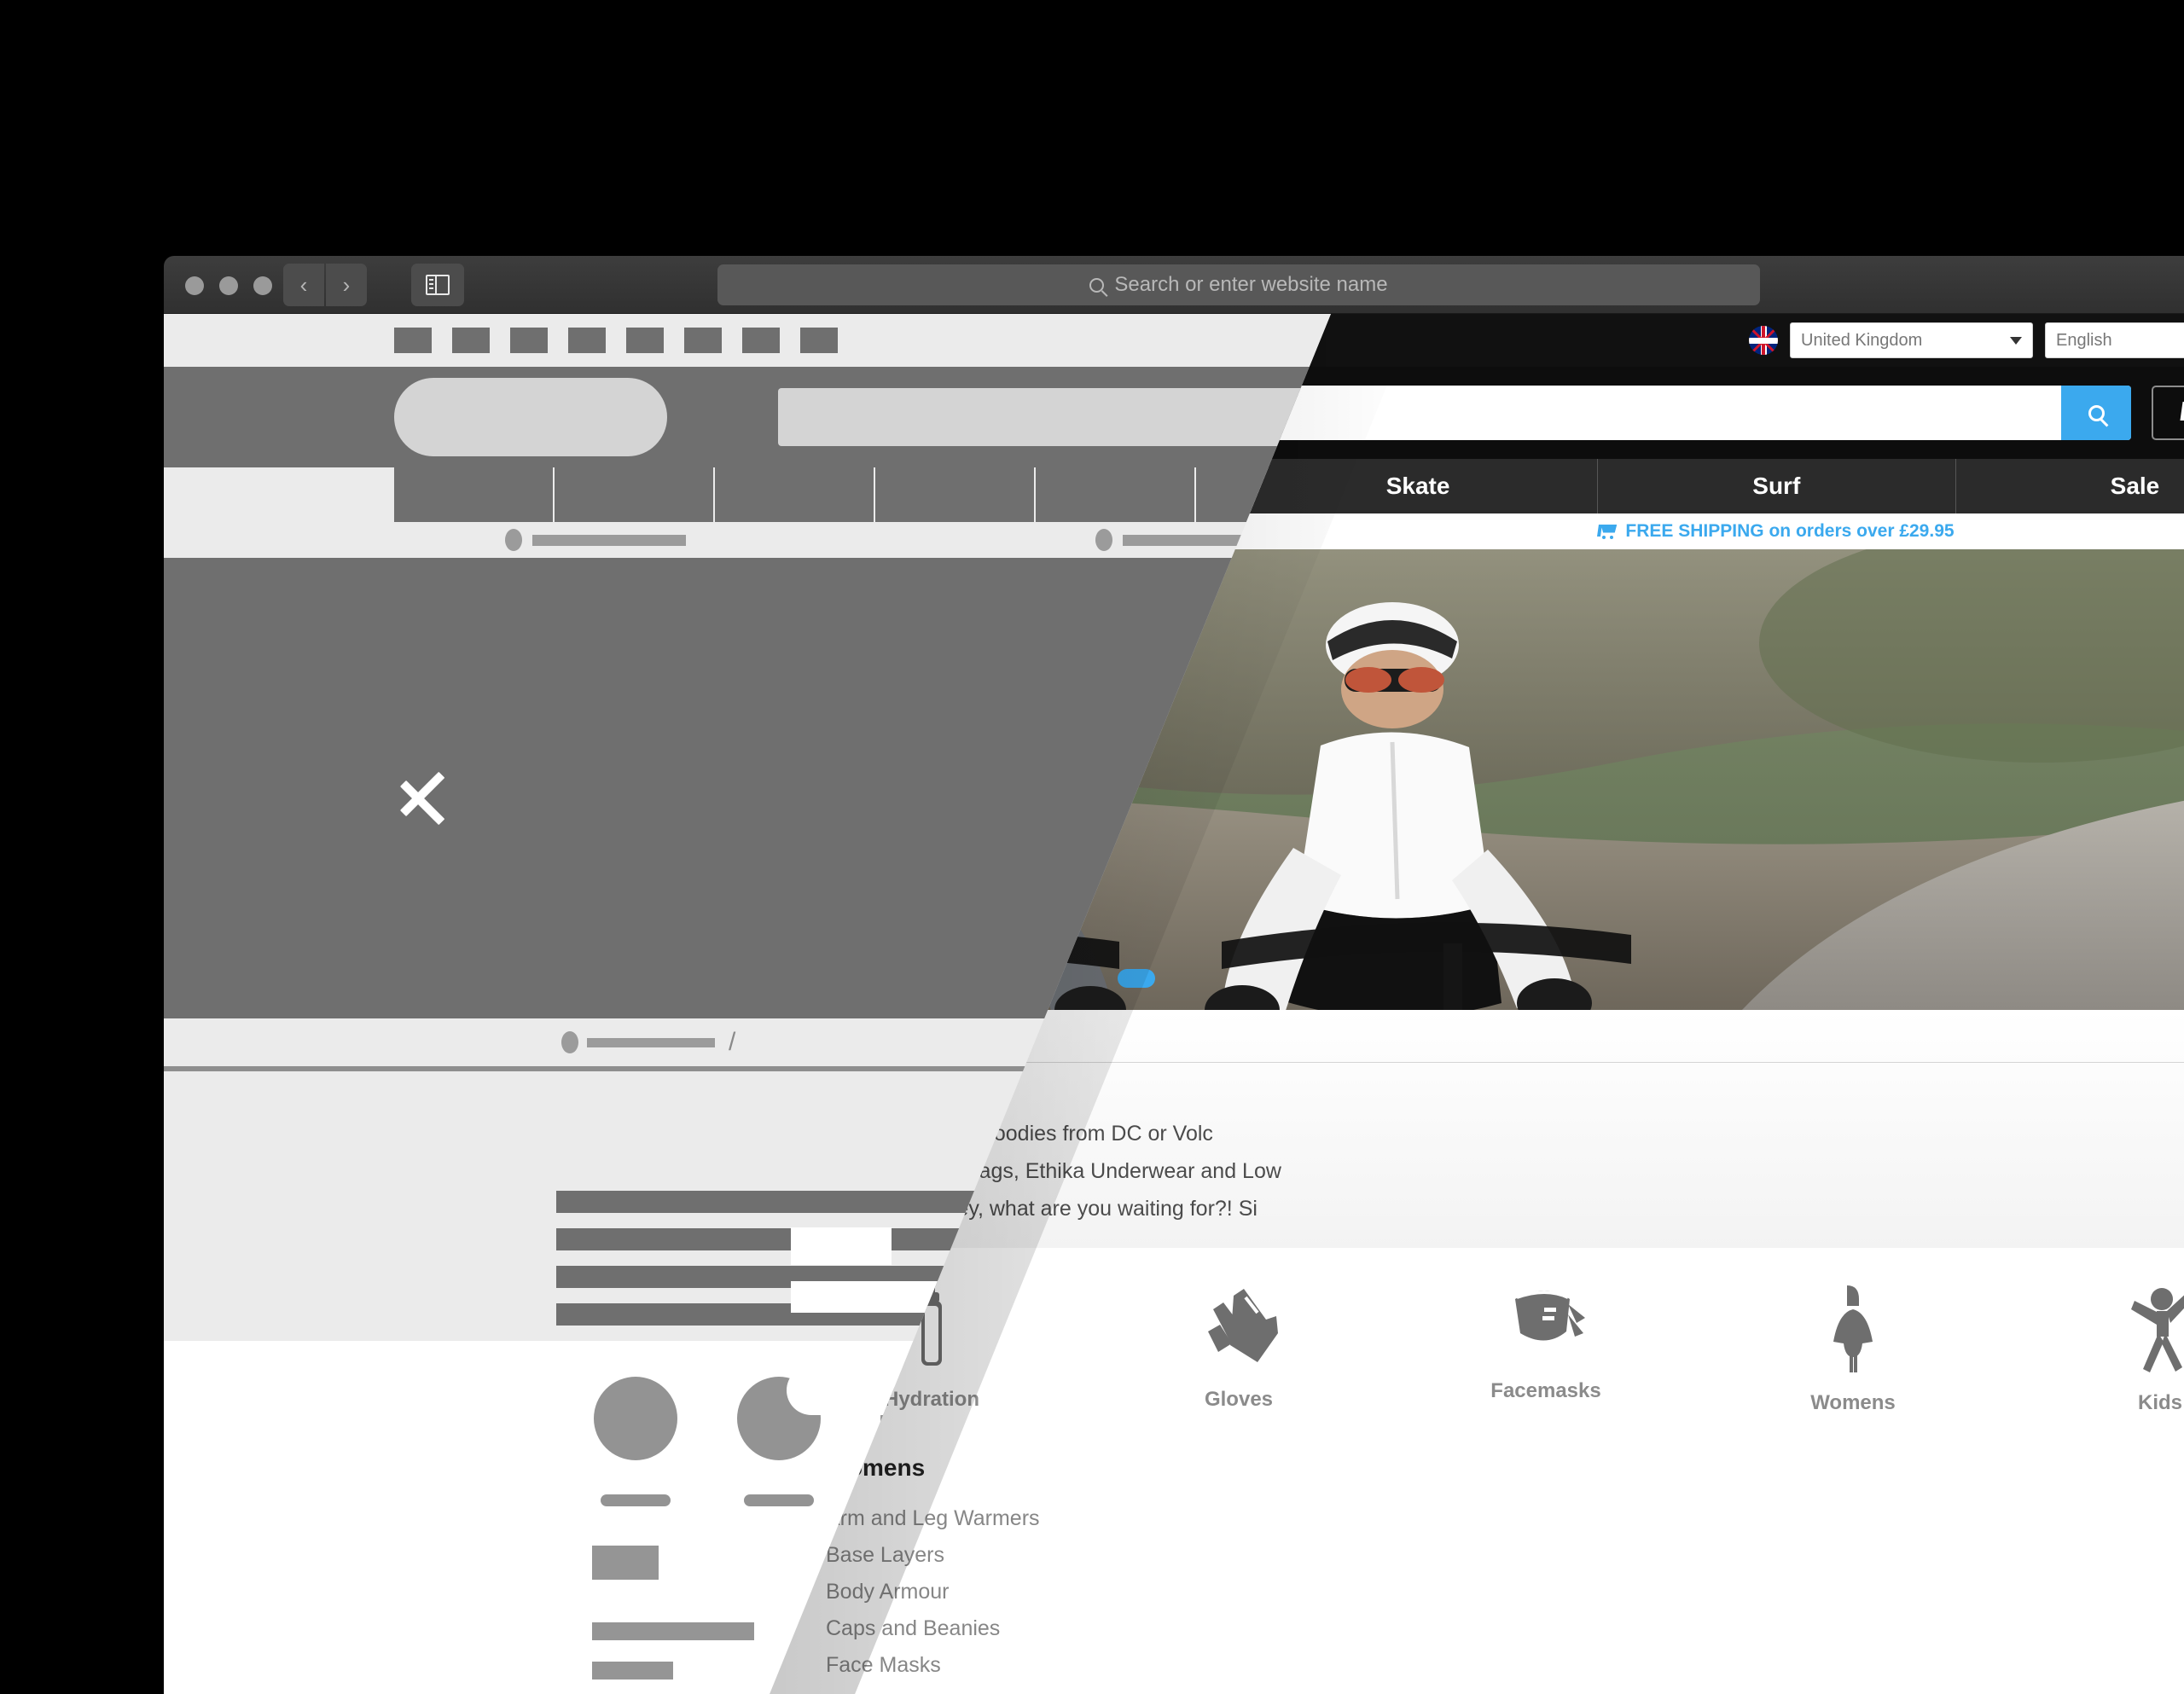  Describe the element at coordinates (876, 1468) in the screenshot. I see `link-column-title: Womens` at that location.